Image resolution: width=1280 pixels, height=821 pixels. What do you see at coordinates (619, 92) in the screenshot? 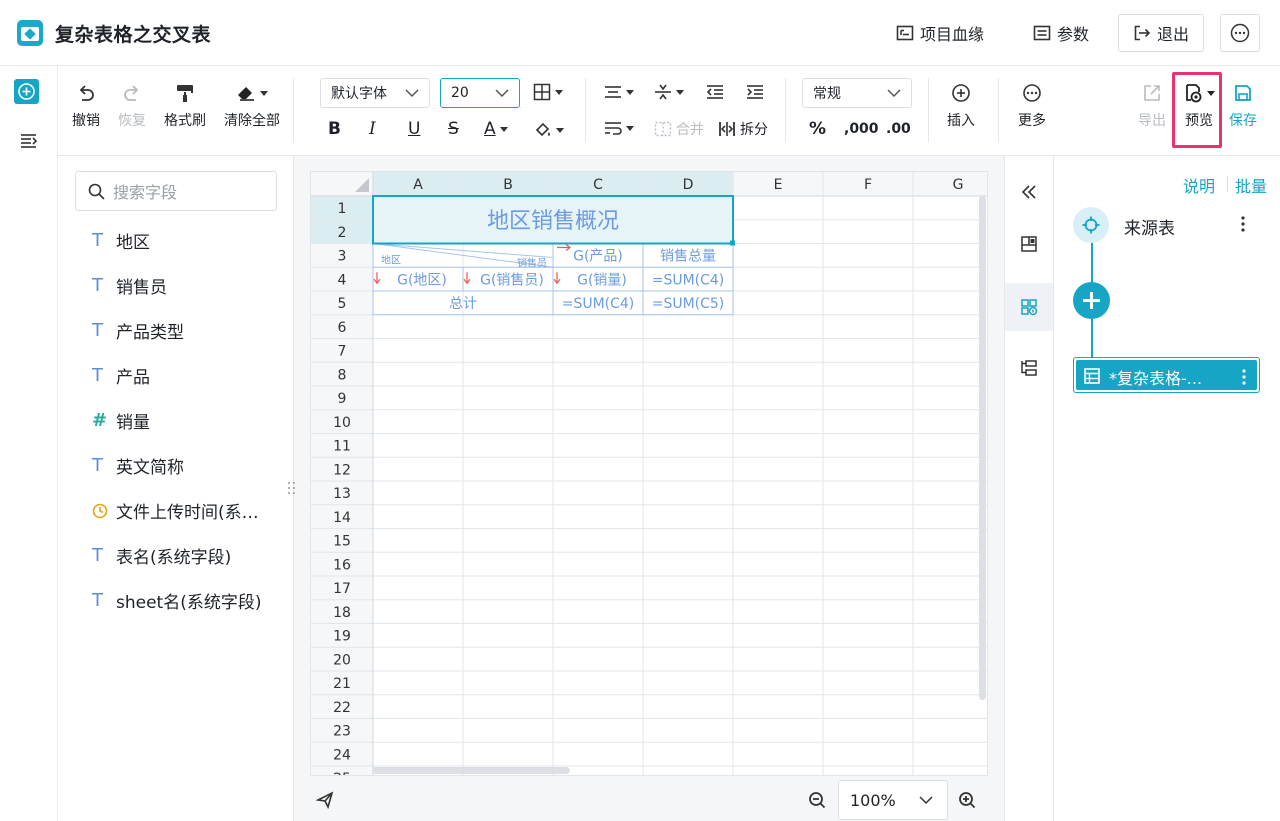
I see `horizontal-align-button` at bounding box center [619, 92].